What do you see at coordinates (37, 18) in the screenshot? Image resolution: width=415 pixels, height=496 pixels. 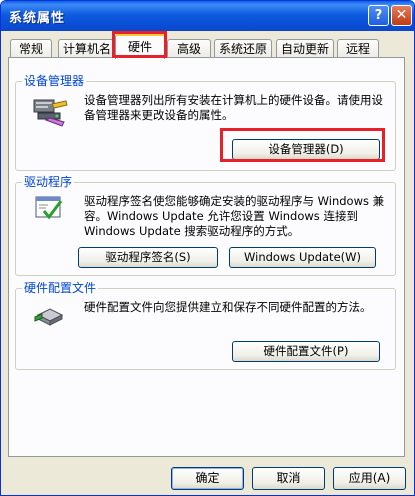 I see `window-title: 系统属性` at bounding box center [37, 18].